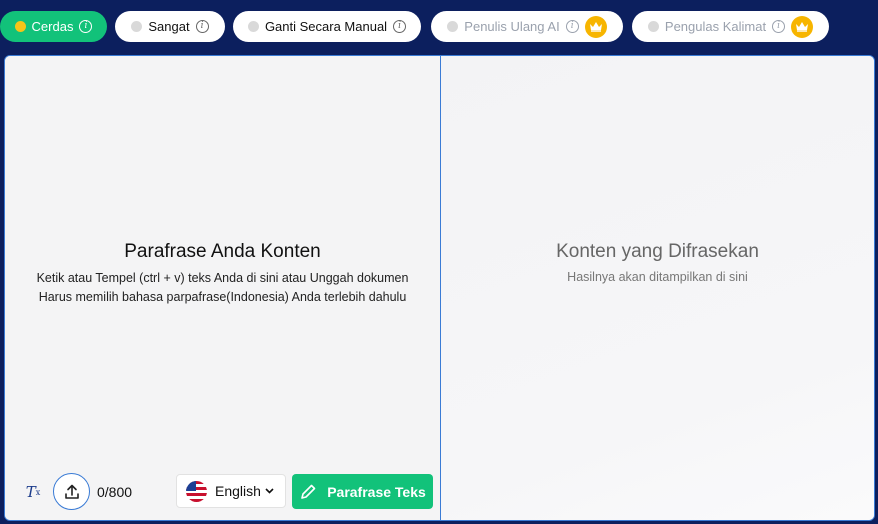 The width and height of the screenshot is (878, 524). I want to click on input-placeholder-title: Parafrase Anda Konten, so click(222, 251).